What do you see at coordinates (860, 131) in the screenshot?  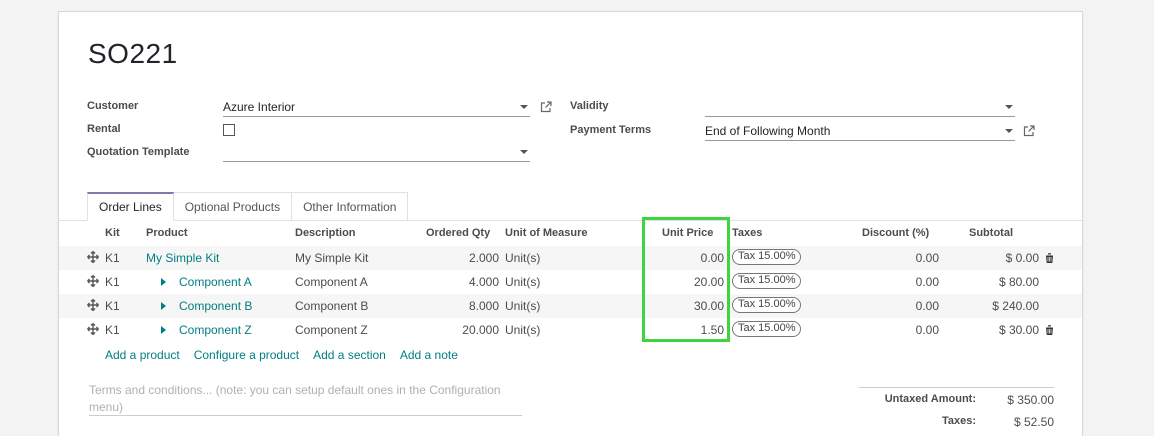 I see `payment-terms-field: End of Following Month` at bounding box center [860, 131].